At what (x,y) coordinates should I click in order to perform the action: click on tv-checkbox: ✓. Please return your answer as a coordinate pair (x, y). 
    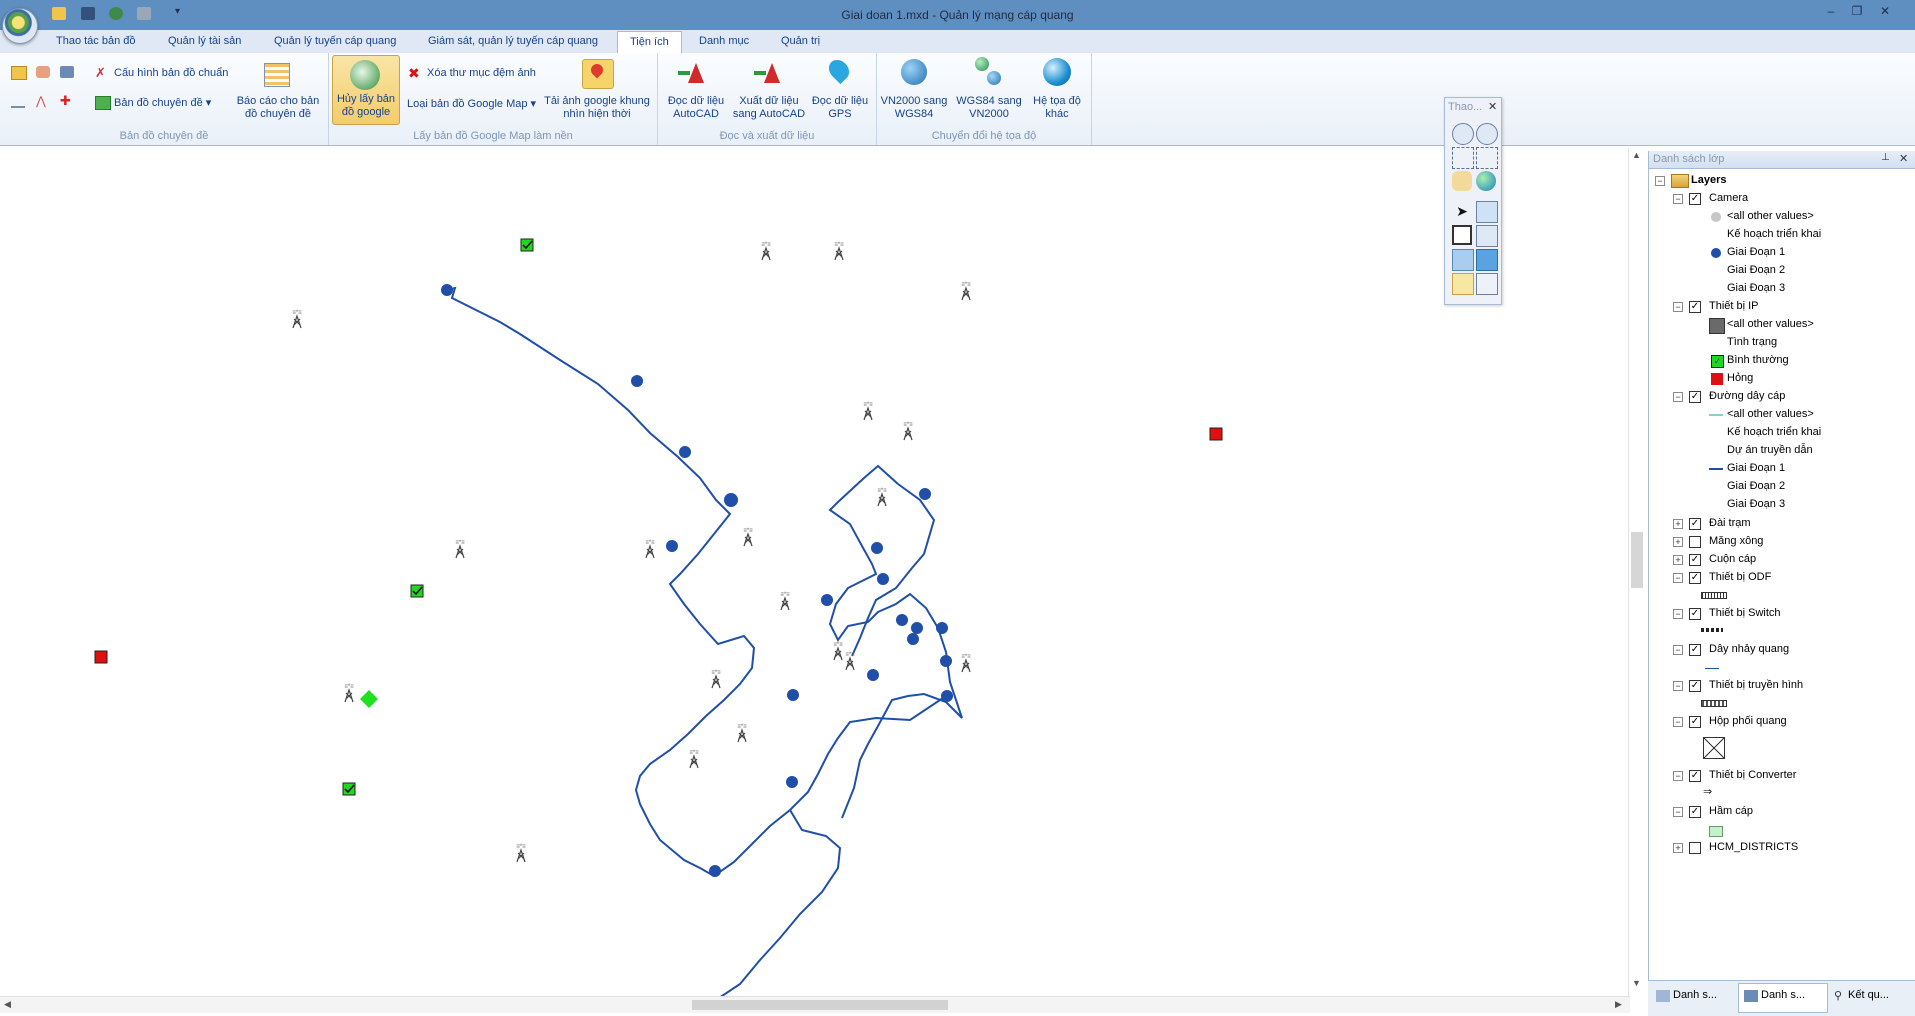
    Looking at the image, I should click on (1695, 686).